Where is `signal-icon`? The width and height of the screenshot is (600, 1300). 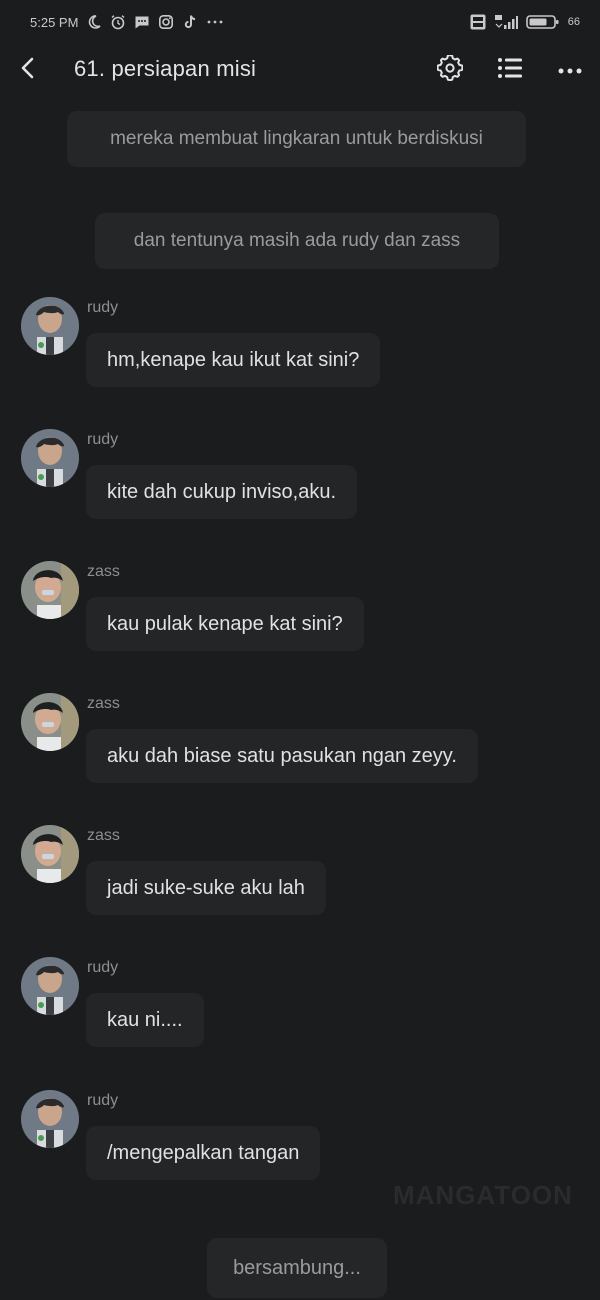
signal-icon is located at coordinates (506, 22).